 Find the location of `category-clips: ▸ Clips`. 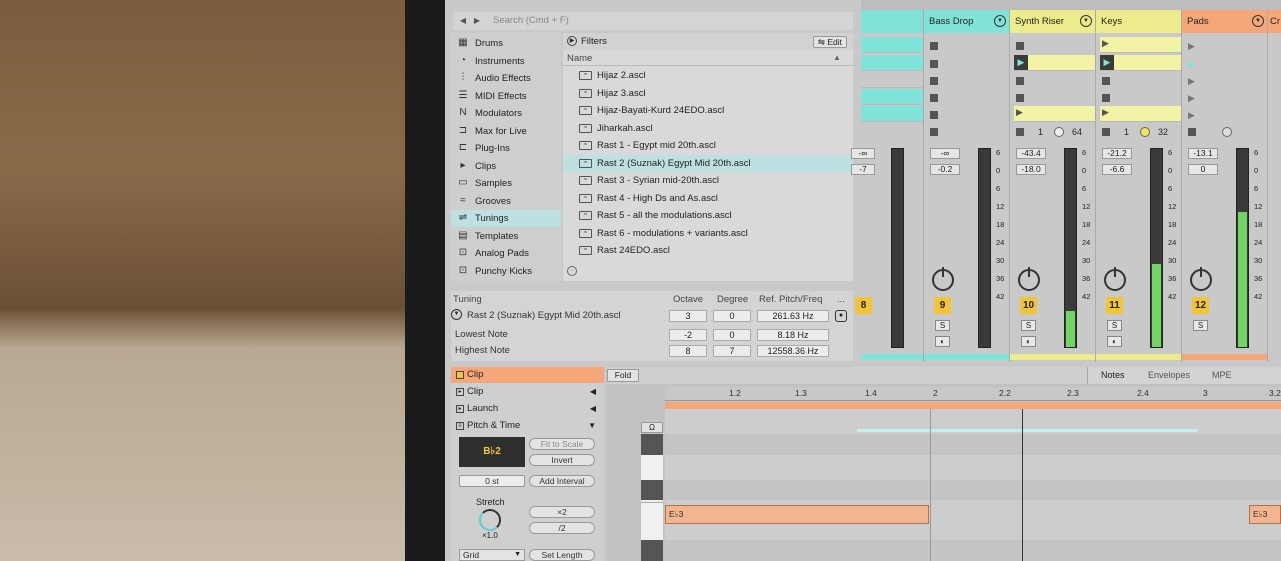

category-clips: ▸ Clips is located at coordinates (506, 166).